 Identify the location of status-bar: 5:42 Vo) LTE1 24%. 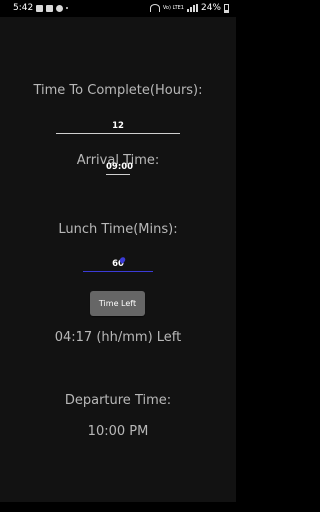
(118, 8).